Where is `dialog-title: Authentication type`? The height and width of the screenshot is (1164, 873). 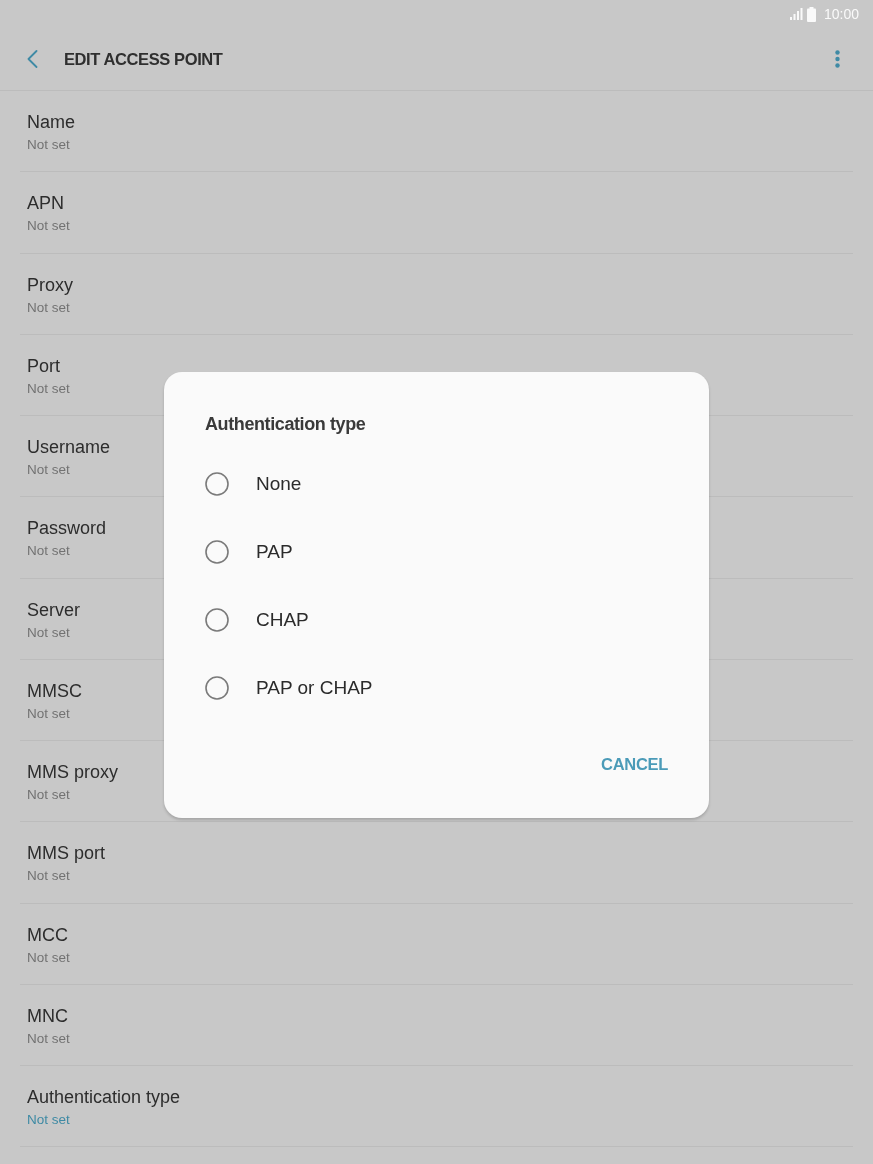 dialog-title: Authentication type is located at coordinates (285, 424).